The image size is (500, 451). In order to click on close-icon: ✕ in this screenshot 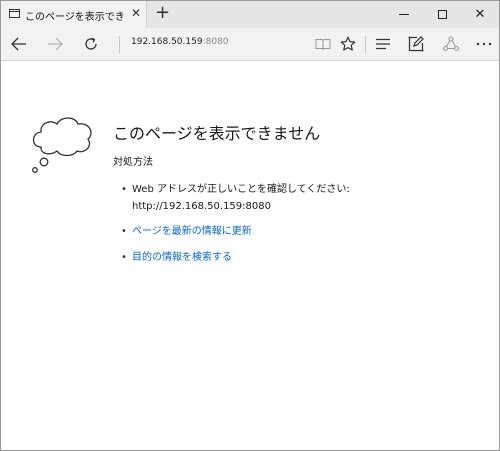, I will do `click(480, 14)`.